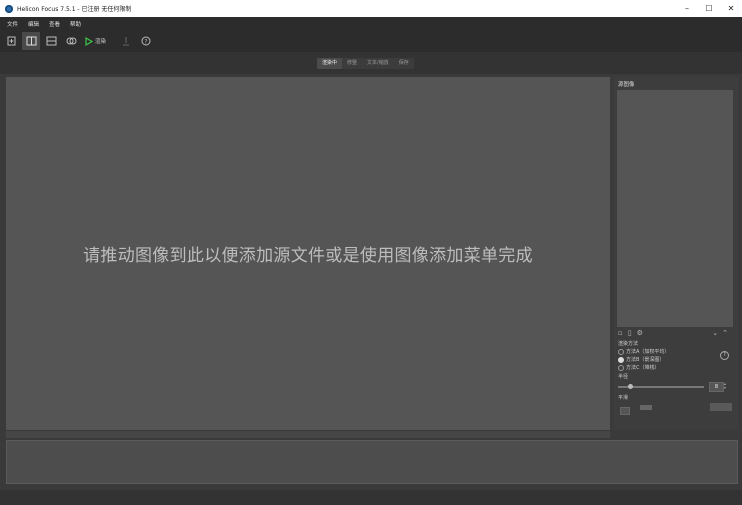 This screenshot has width=742, height=505. Describe the element at coordinates (661, 386) in the screenshot. I see `radius-slider` at that location.